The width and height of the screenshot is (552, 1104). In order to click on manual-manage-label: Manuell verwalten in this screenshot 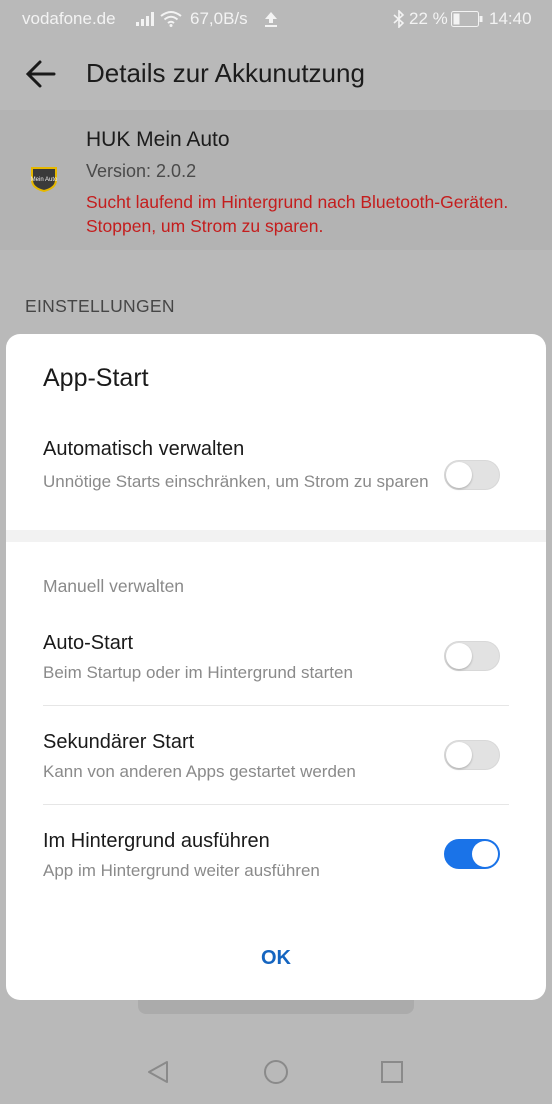, I will do `click(114, 586)`.